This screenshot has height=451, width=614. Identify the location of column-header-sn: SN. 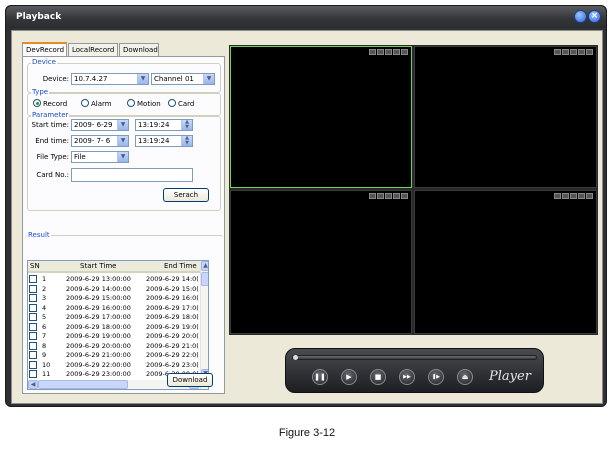
(35, 266).